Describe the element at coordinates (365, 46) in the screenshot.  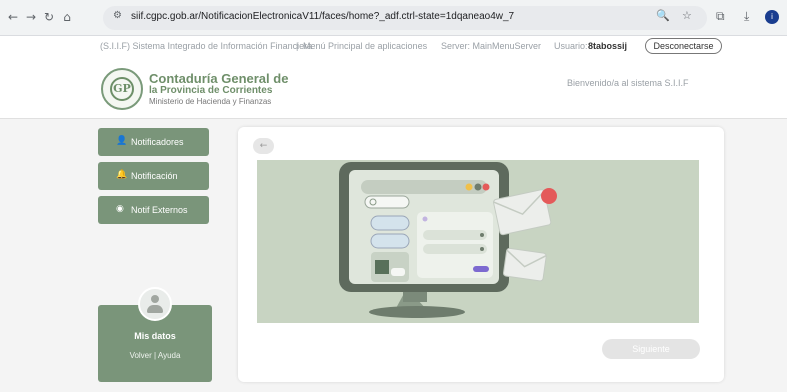
I see `main-menu-link: Menú Principal de aplicaciones` at that location.